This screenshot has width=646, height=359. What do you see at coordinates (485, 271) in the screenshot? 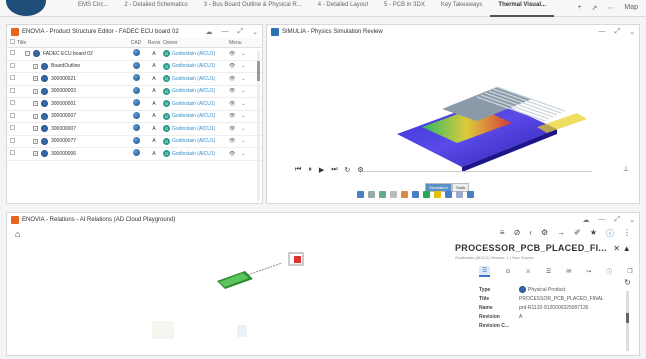
I see `properties-tab-icon: ☰` at bounding box center [485, 271].